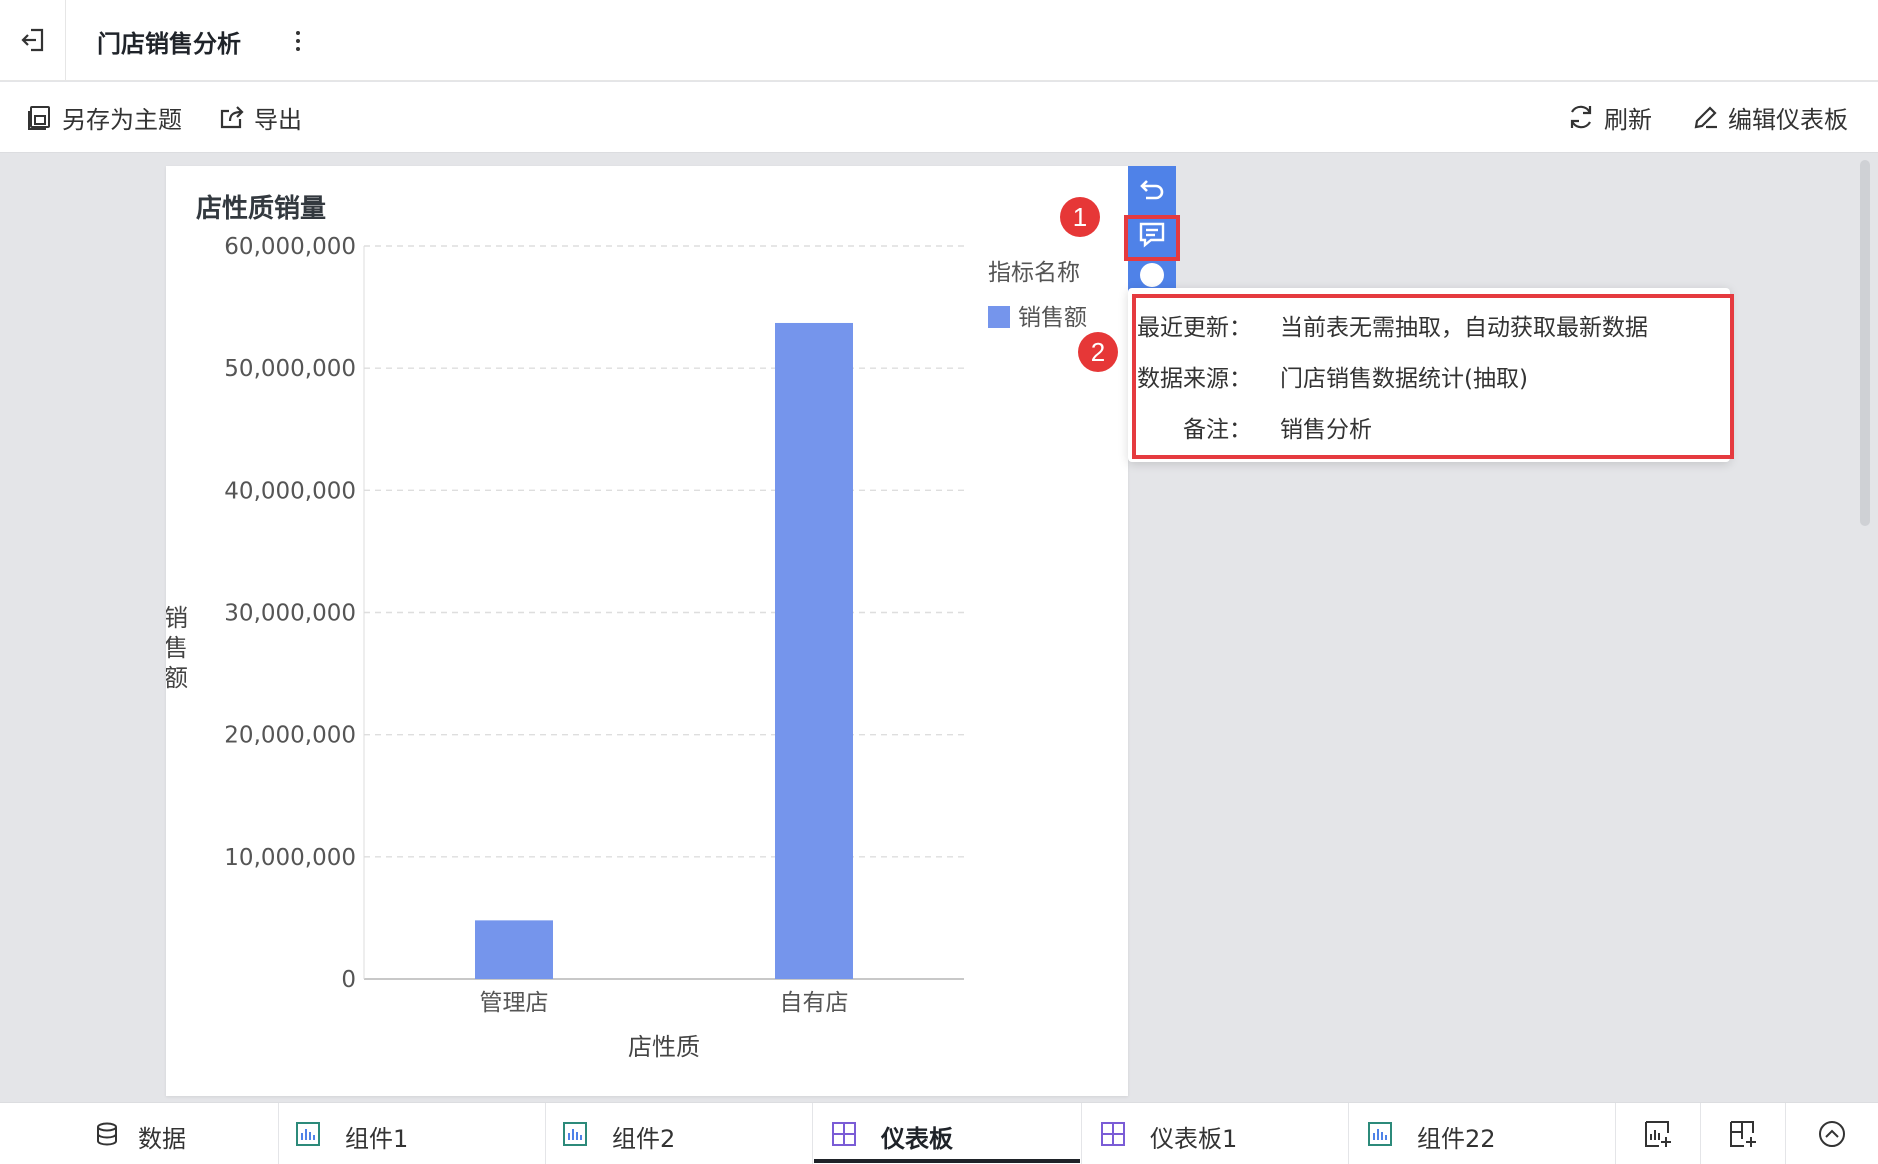 The height and width of the screenshot is (1164, 1878). I want to click on chevron-up-circle-icon, so click(1832, 1134).